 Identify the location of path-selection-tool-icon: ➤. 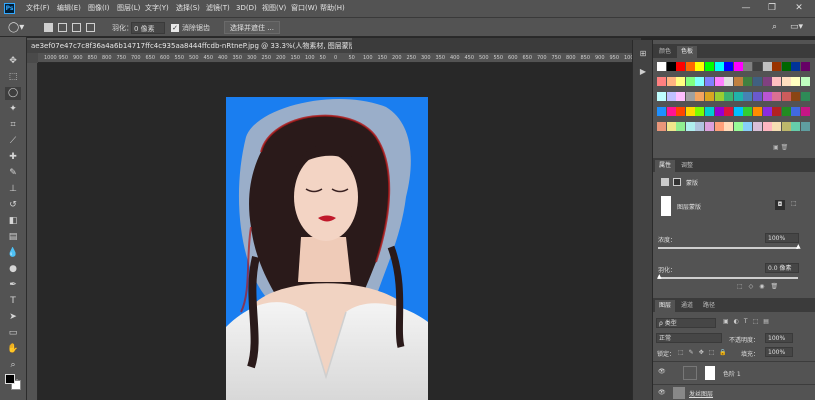
(13, 317).